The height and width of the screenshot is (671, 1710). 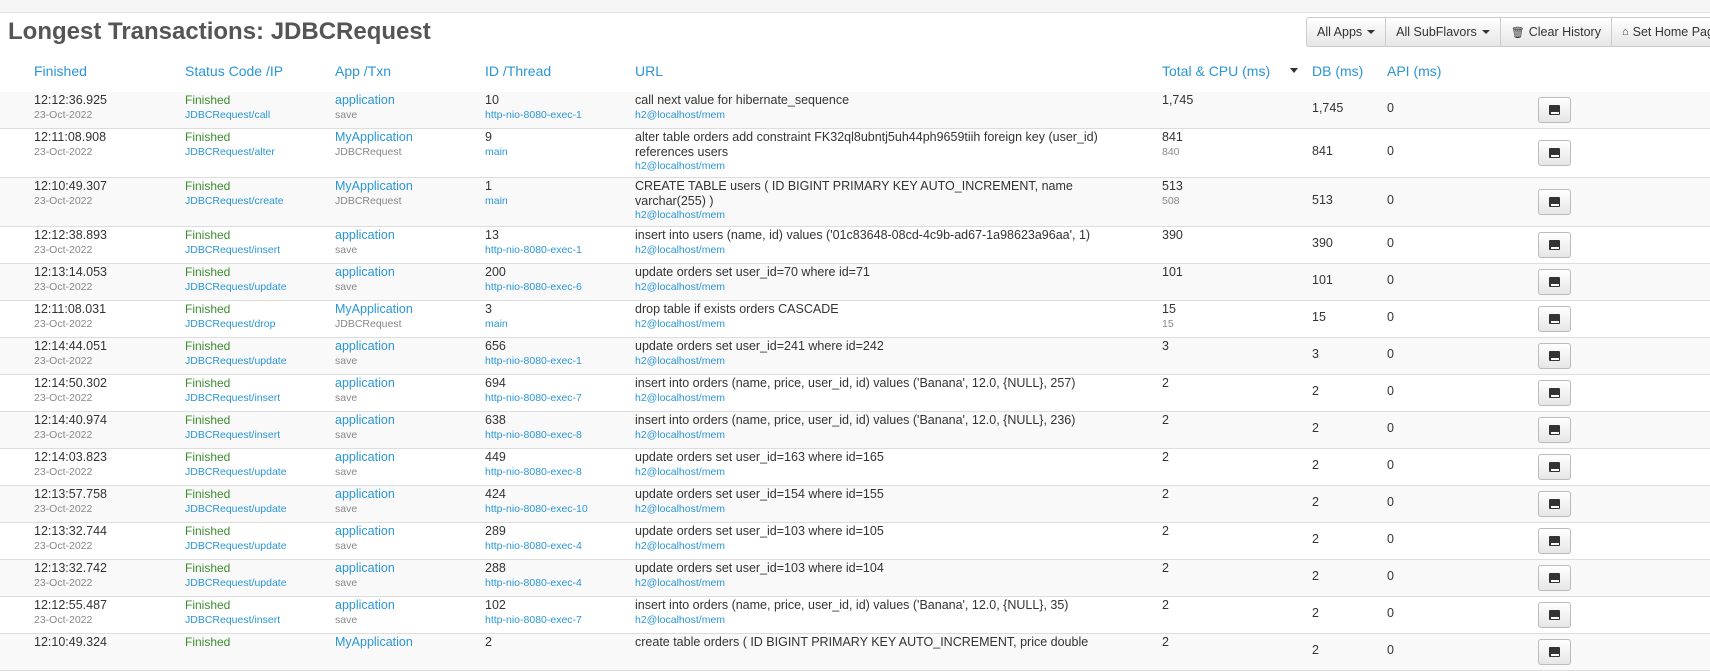 I want to click on id-text: 200, so click(x=495, y=272).